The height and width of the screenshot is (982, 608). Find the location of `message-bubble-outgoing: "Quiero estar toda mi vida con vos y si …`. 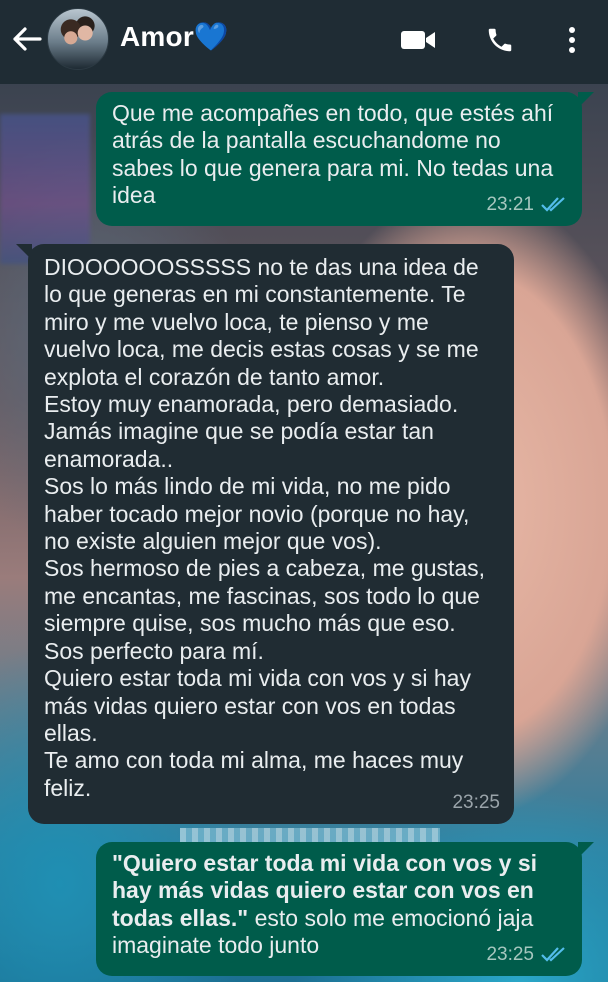

message-bubble-outgoing: "Quiero estar toda mi vida con vos y si … is located at coordinates (345, 909).